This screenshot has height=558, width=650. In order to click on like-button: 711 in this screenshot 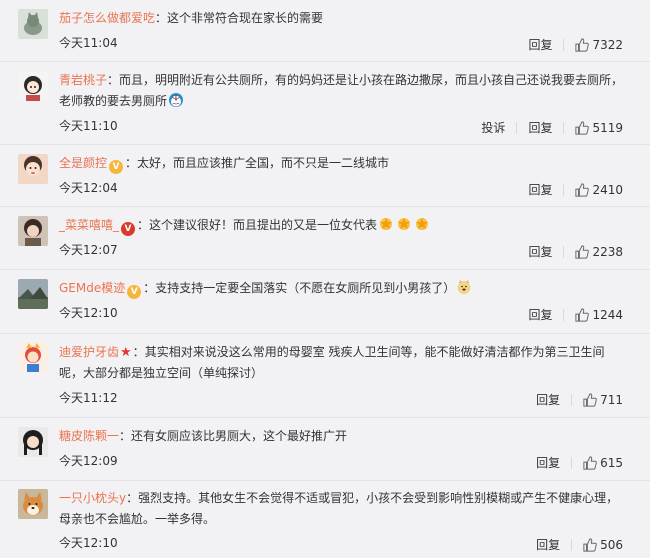, I will do `click(603, 400)`.